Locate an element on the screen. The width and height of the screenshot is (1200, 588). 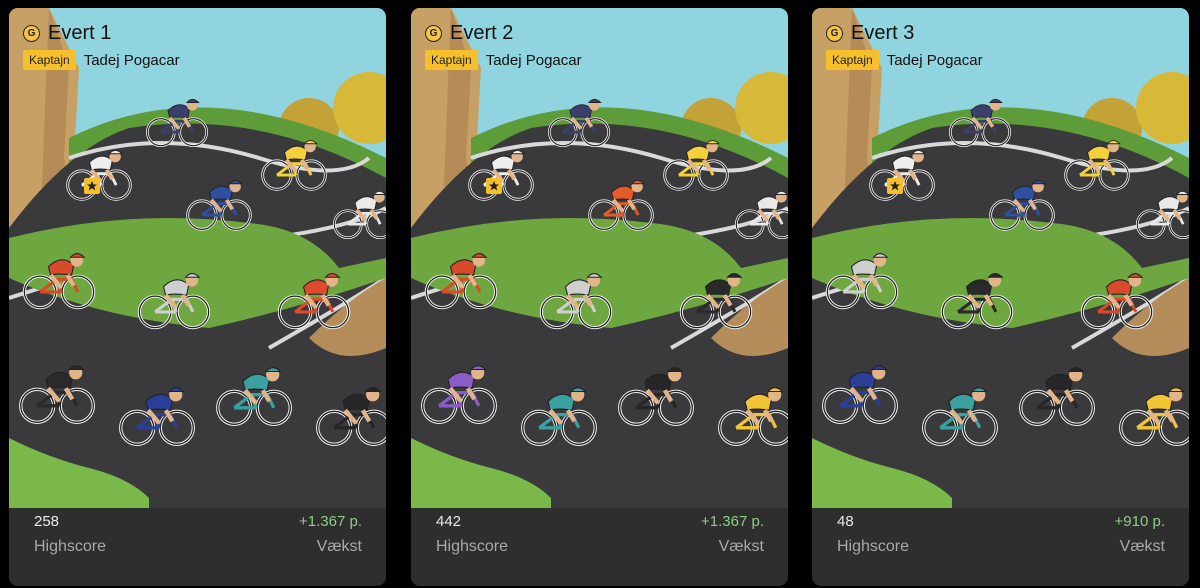
team-name: Evert 1 is located at coordinates (80, 33).